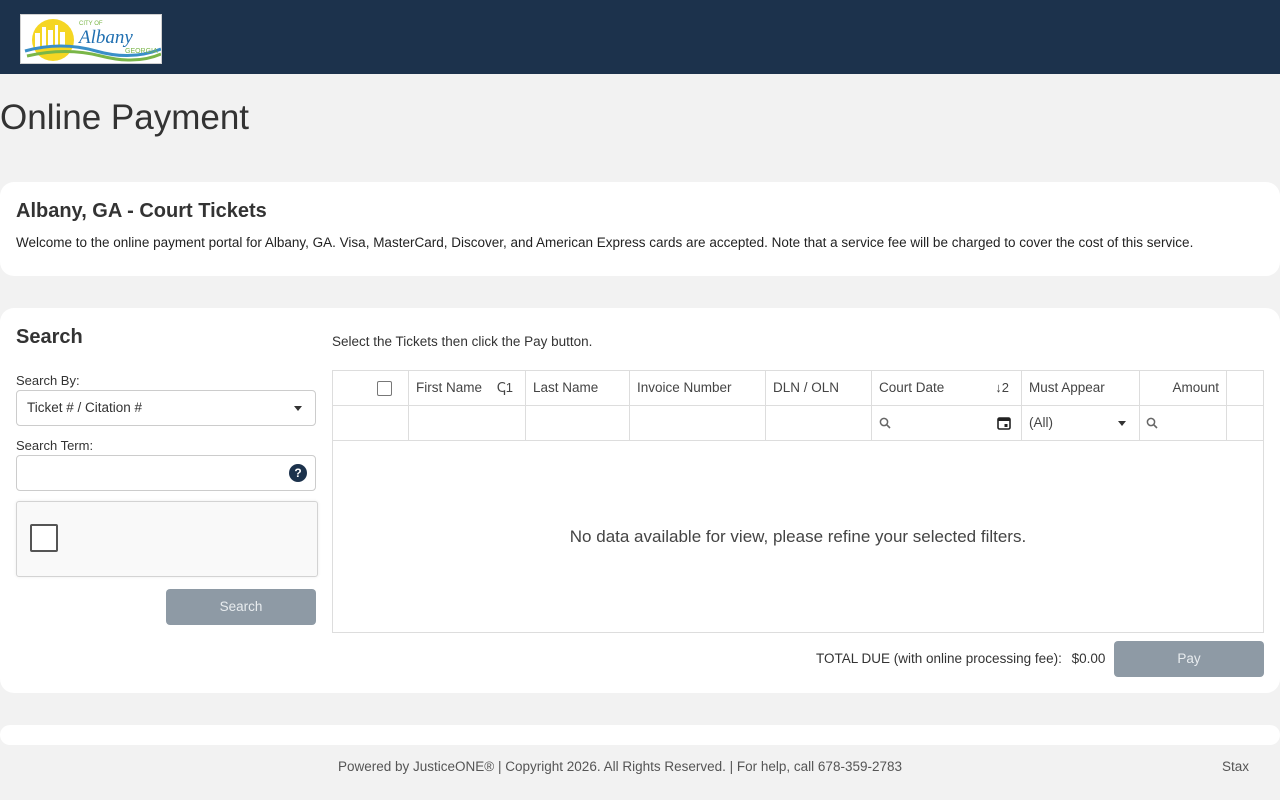  What do you see at coordinates (504, 387) in the screenshot?
I see `sort-ascending-icon: ↅ1` at bounding box center [504, 387].